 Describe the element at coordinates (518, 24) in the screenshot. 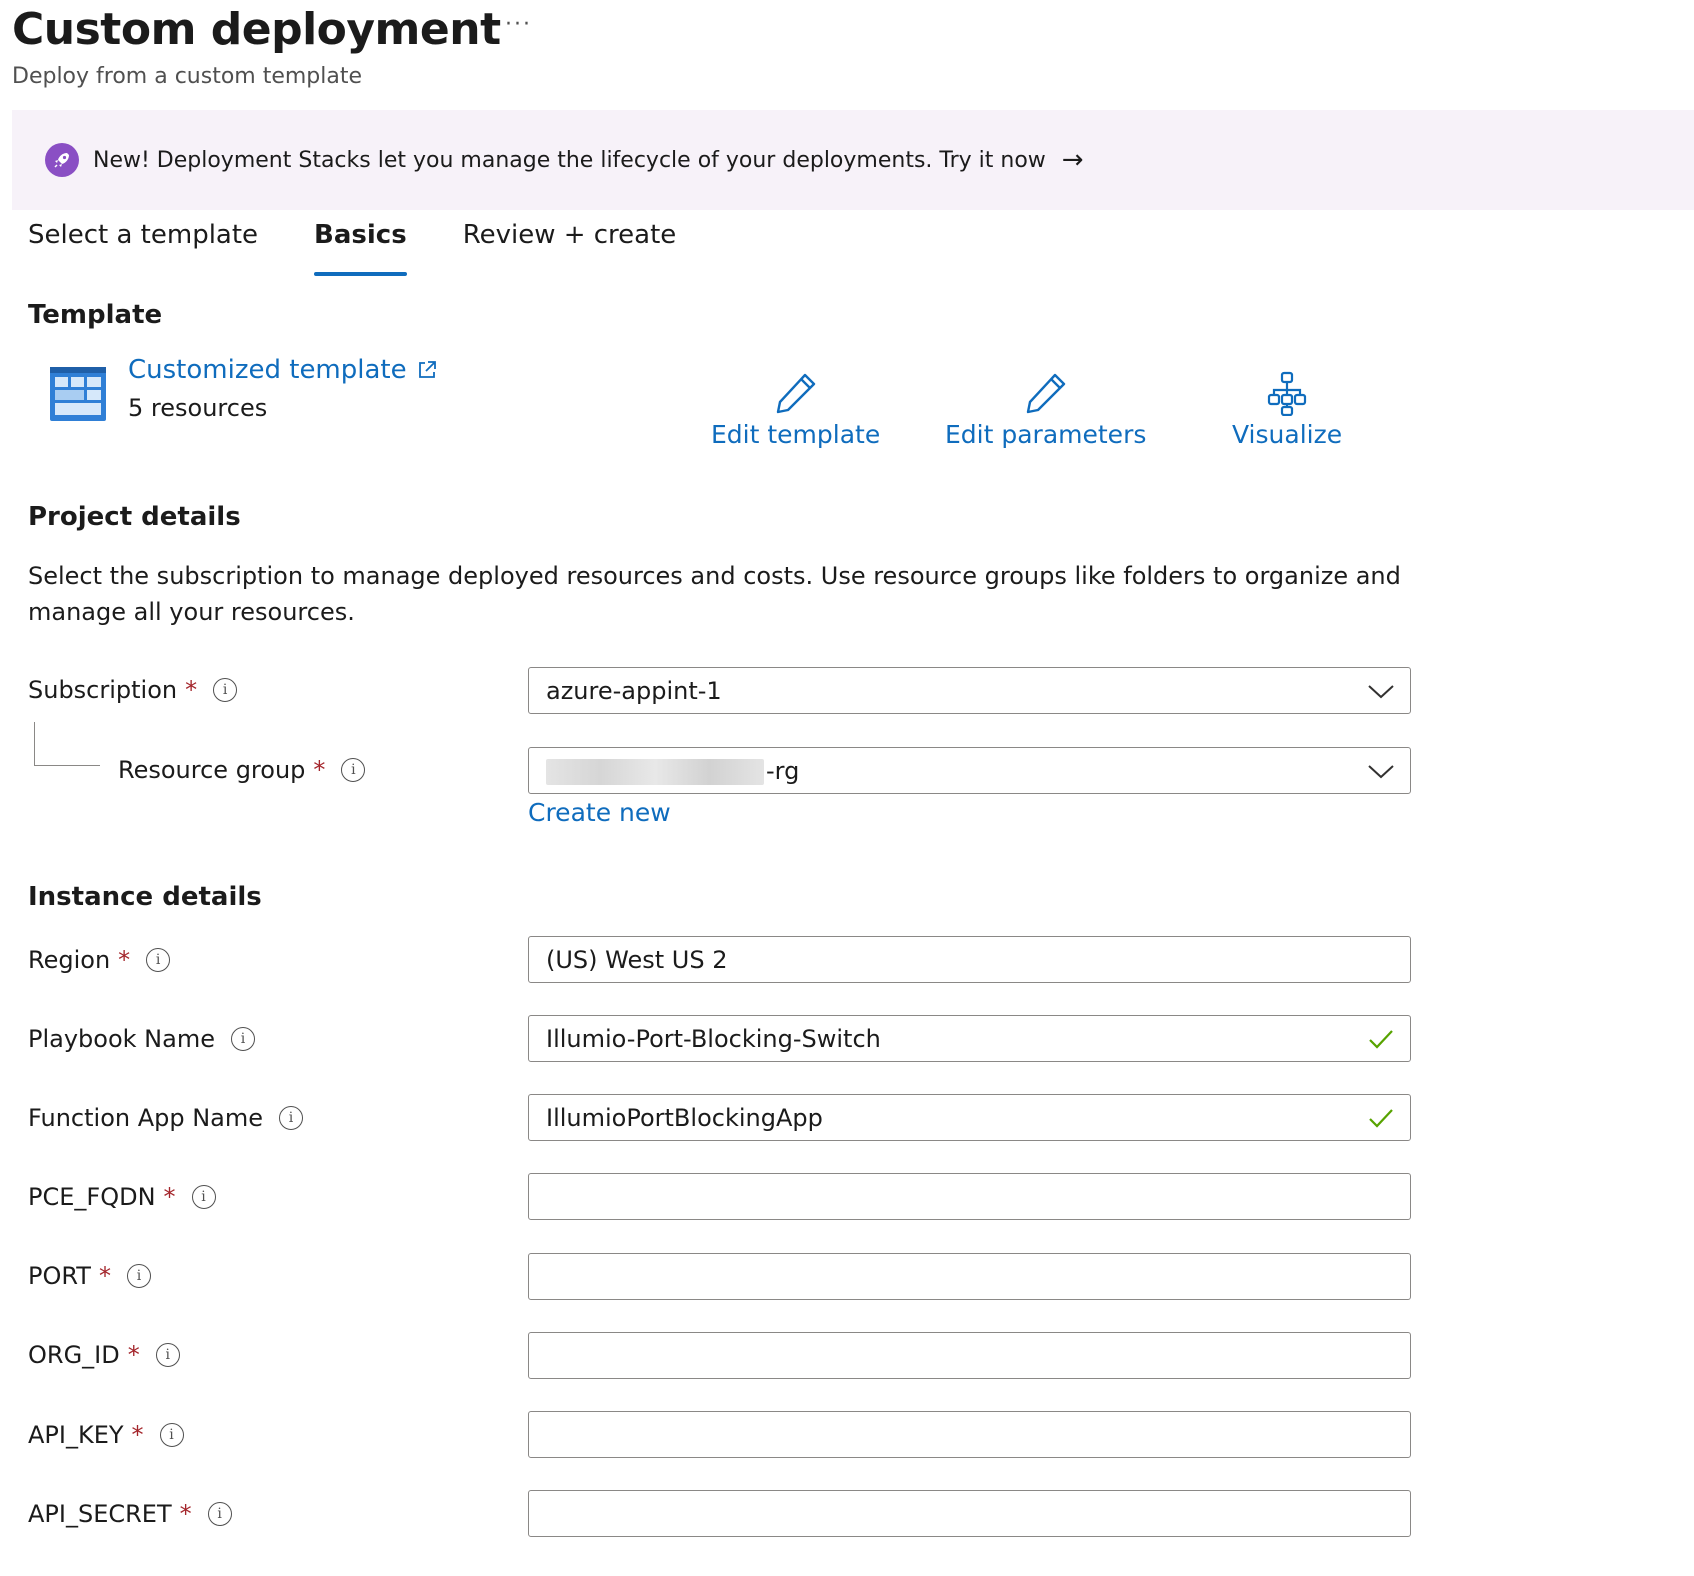

I see `more-options-button: ···` at that location.